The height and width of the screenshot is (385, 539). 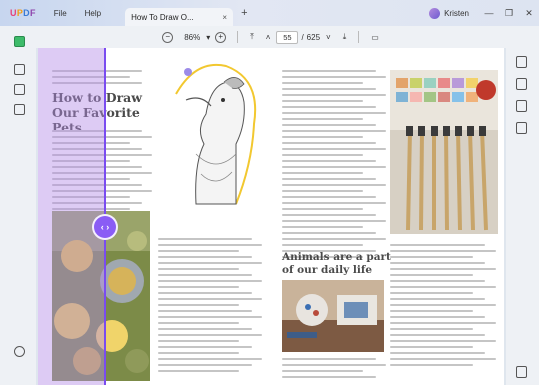 I want to click on zoom-in-button: +, so click(x=221, y=37).